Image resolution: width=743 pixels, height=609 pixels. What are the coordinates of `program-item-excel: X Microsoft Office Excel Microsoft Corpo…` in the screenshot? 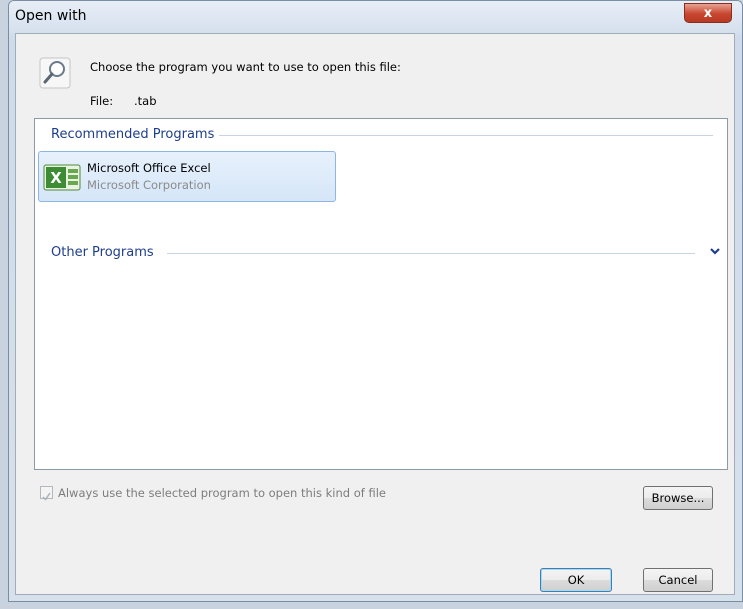 It's located at (187, 176).